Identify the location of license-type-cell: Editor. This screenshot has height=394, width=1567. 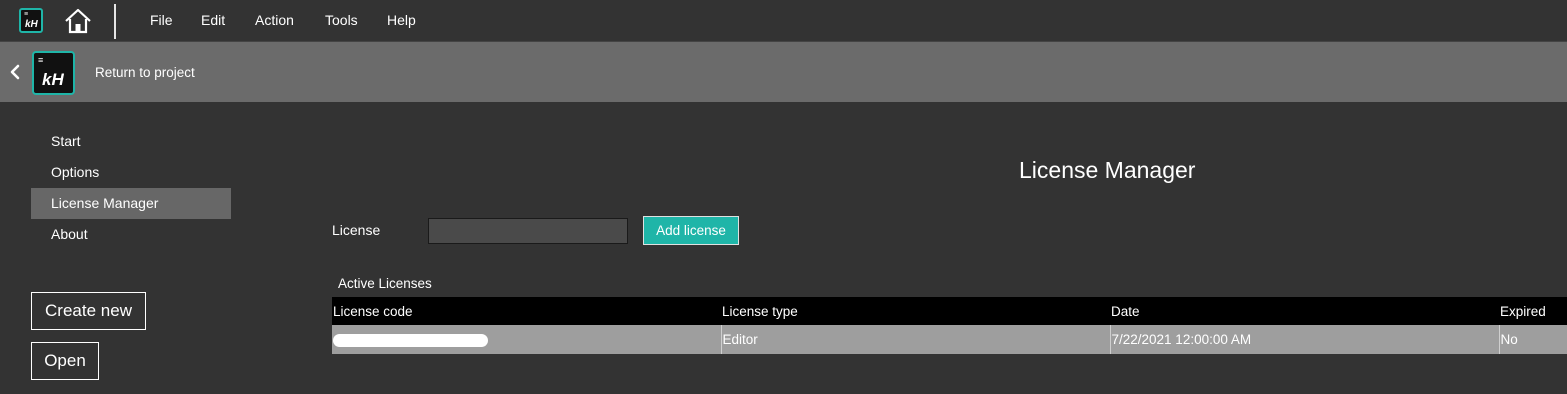
(915, 339).